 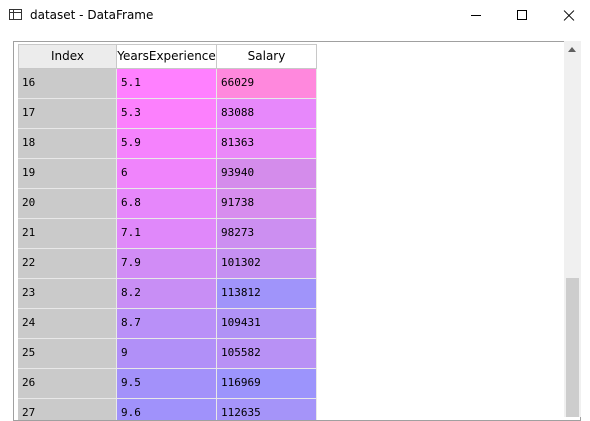 I want to click on maximize-button, so click(x=522, y=15).